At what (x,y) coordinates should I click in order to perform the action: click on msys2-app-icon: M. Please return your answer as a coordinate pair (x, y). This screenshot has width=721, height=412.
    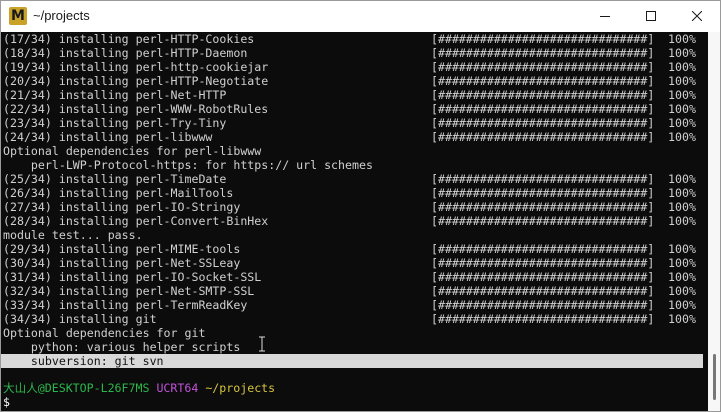
    Looking at the image, I should click on (18, 16).